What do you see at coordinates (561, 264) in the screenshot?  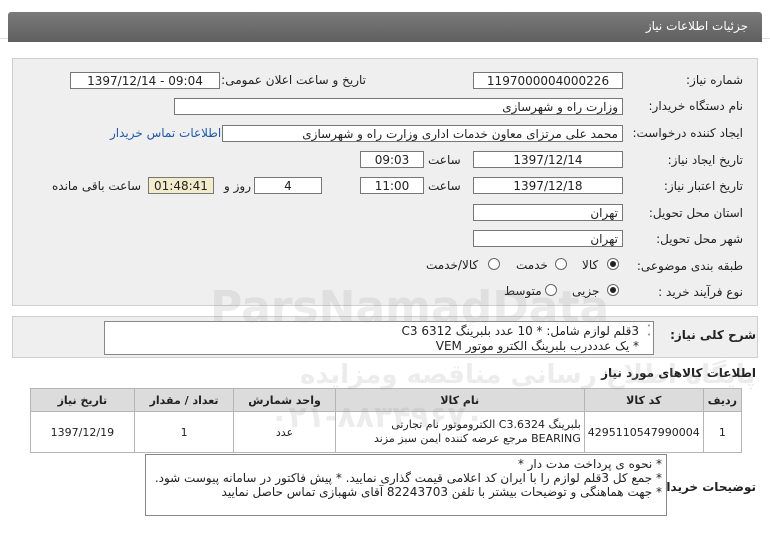 I see `category-radio-service` at bounding box center [561, 264].